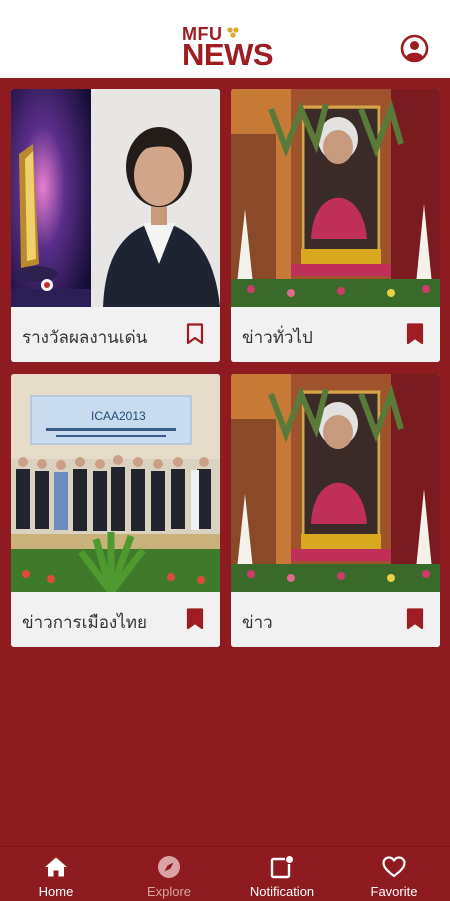  I want to click on compass-icon, so click(169, 867).